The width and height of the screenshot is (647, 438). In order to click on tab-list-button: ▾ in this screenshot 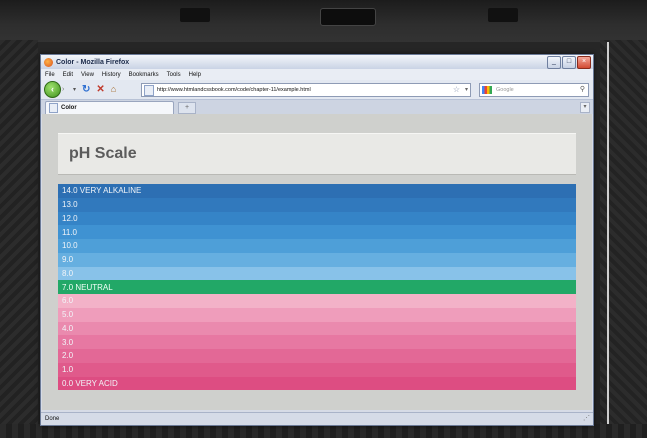, I will do `click(585, 107)`.